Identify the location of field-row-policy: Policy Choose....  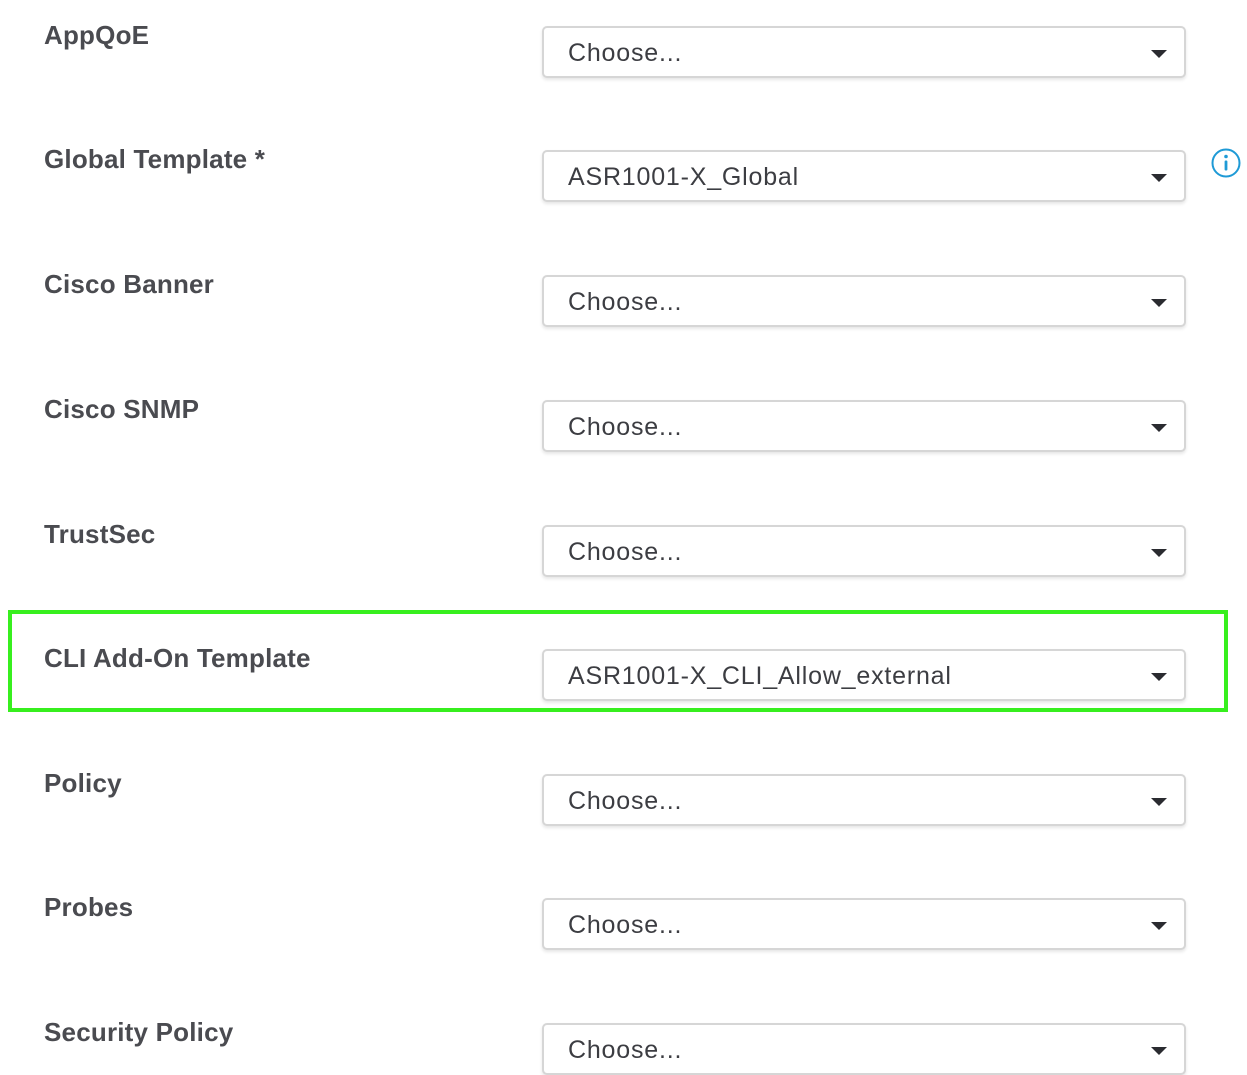
(623, 795).